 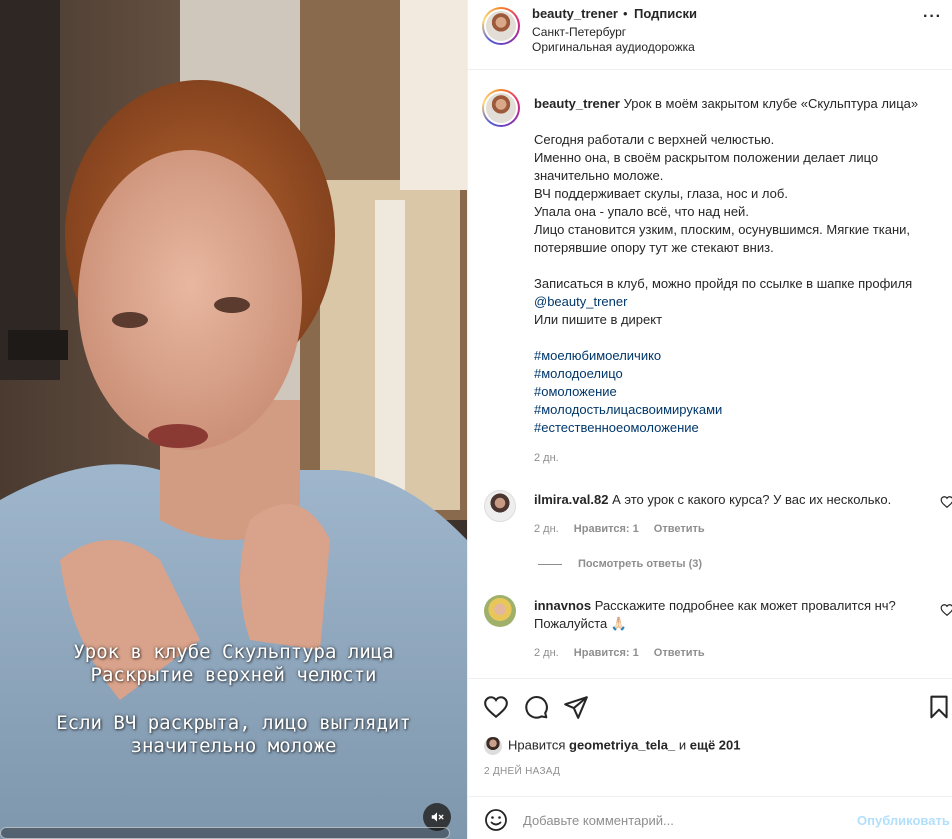 What do you see at coordinates (233, 652) in the screenshot?
I see `caption-line: Урок в клубе Скульптура лица` at bounding box center [233, 652].